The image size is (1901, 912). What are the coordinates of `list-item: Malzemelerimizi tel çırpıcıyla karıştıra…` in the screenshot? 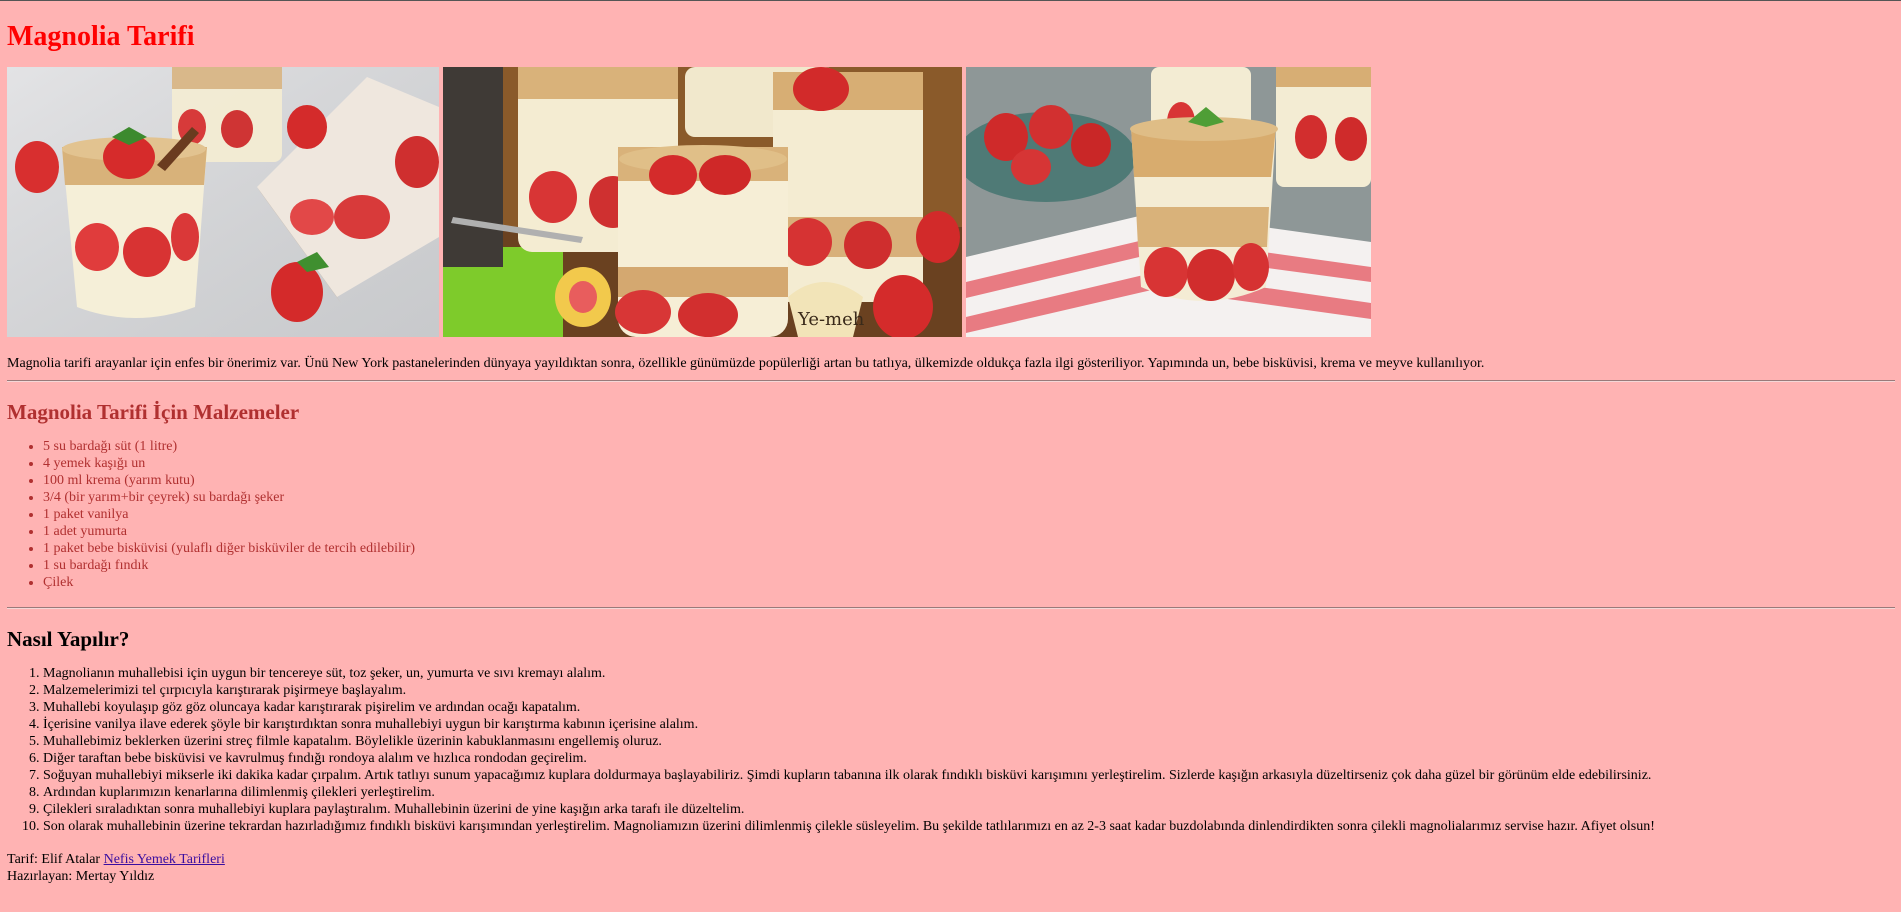 It's located at (969, 690).